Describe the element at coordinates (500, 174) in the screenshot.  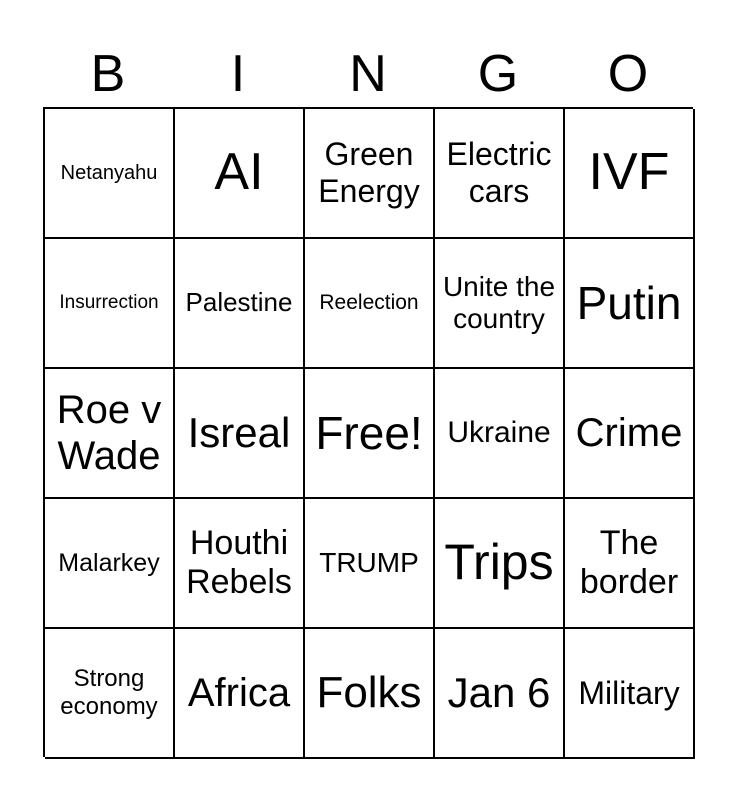
I see `bingo-cell: Electric cars` at that location.